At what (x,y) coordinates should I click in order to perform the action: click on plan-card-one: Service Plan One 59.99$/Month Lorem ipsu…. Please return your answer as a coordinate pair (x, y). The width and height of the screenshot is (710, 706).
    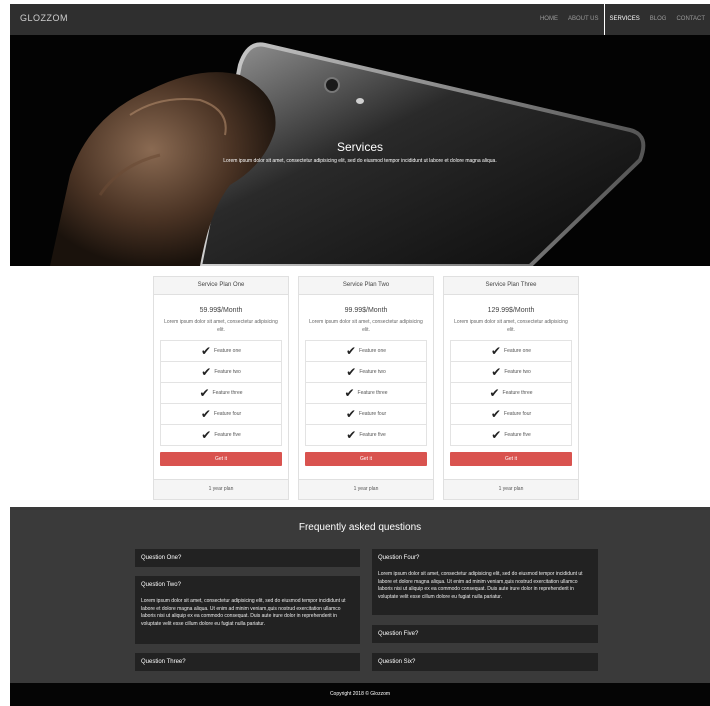
    Looking at the image, I should click on (221, 388).